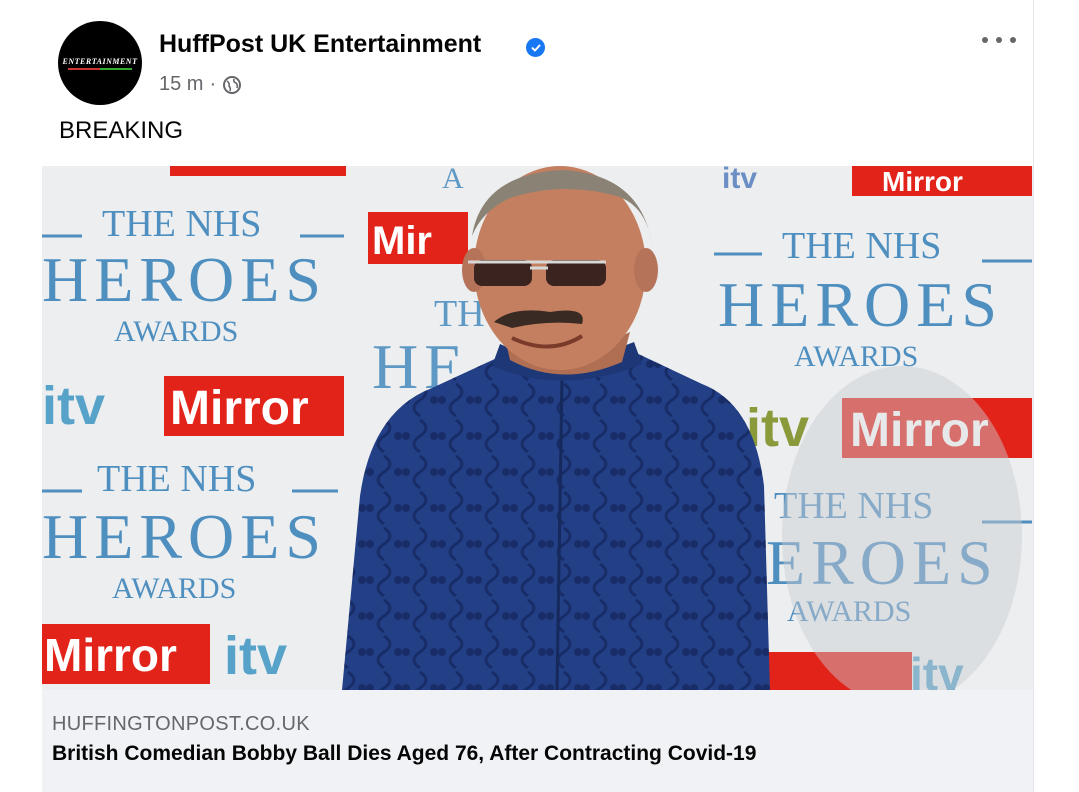 Image resolution: width=1079 pixels, height=792 pixels. What do you see at coordinates (21, 396) in the screenshot?
I see `page-left-margin` at bounding box center [21, 396].